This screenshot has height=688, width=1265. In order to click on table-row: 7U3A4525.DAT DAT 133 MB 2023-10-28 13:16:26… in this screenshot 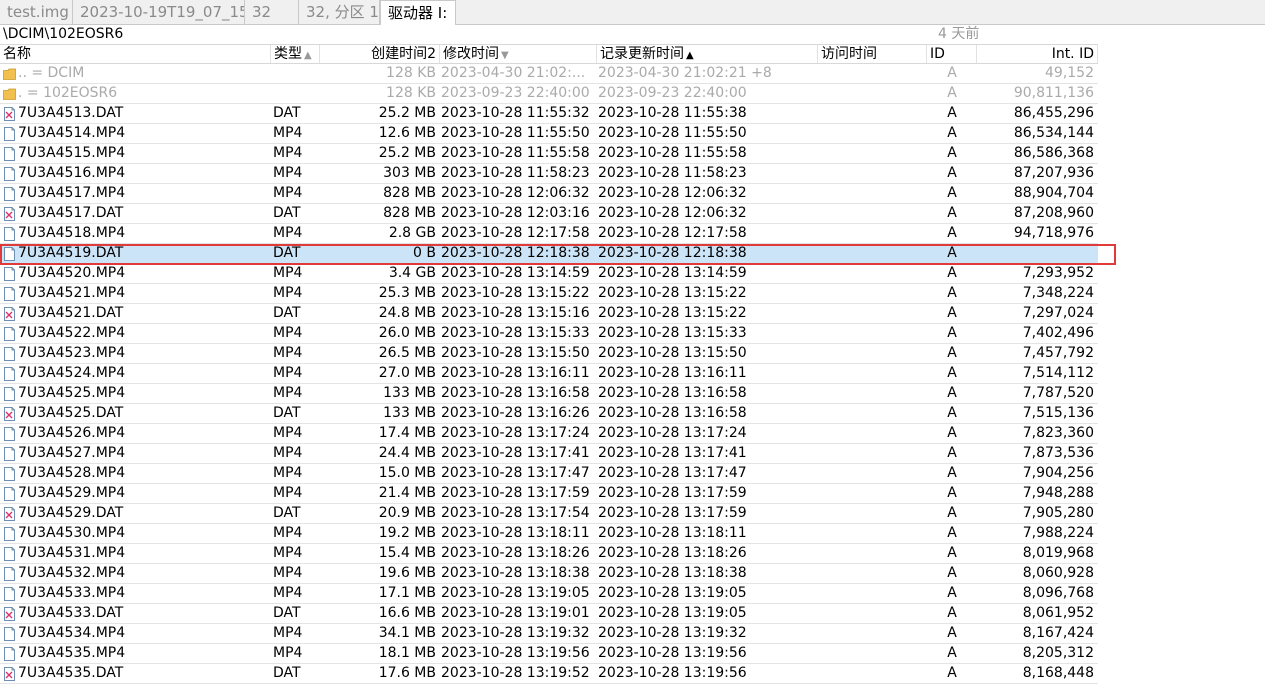, I will do `click(549, 414)`.